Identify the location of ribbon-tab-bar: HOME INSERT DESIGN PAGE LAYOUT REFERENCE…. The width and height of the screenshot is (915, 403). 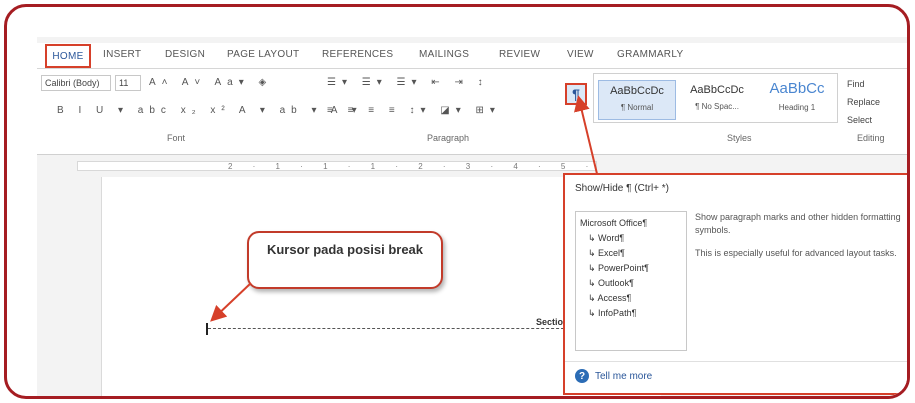
(472, 56).